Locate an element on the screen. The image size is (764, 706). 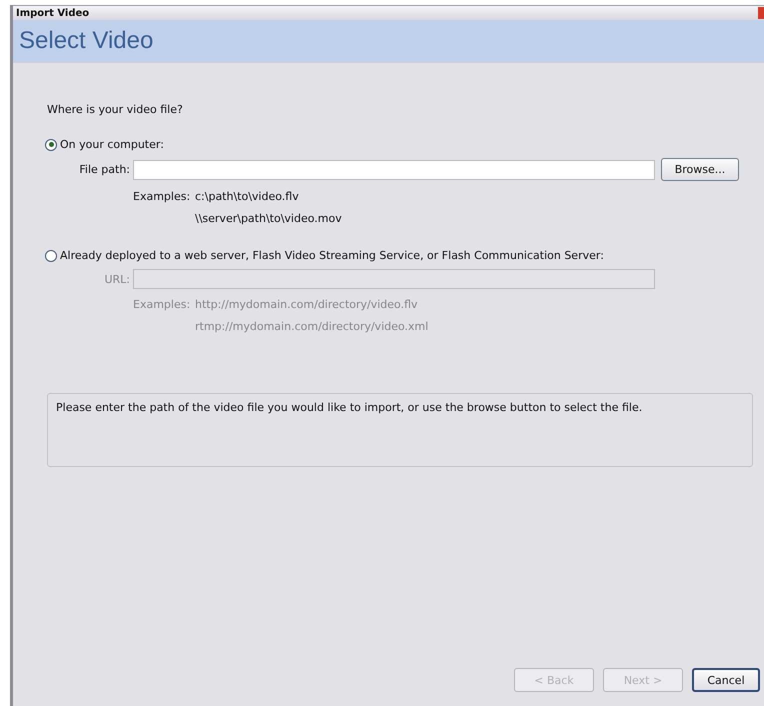
example-path: c:\path\to\video.flv is located at coordinates (247, 196).